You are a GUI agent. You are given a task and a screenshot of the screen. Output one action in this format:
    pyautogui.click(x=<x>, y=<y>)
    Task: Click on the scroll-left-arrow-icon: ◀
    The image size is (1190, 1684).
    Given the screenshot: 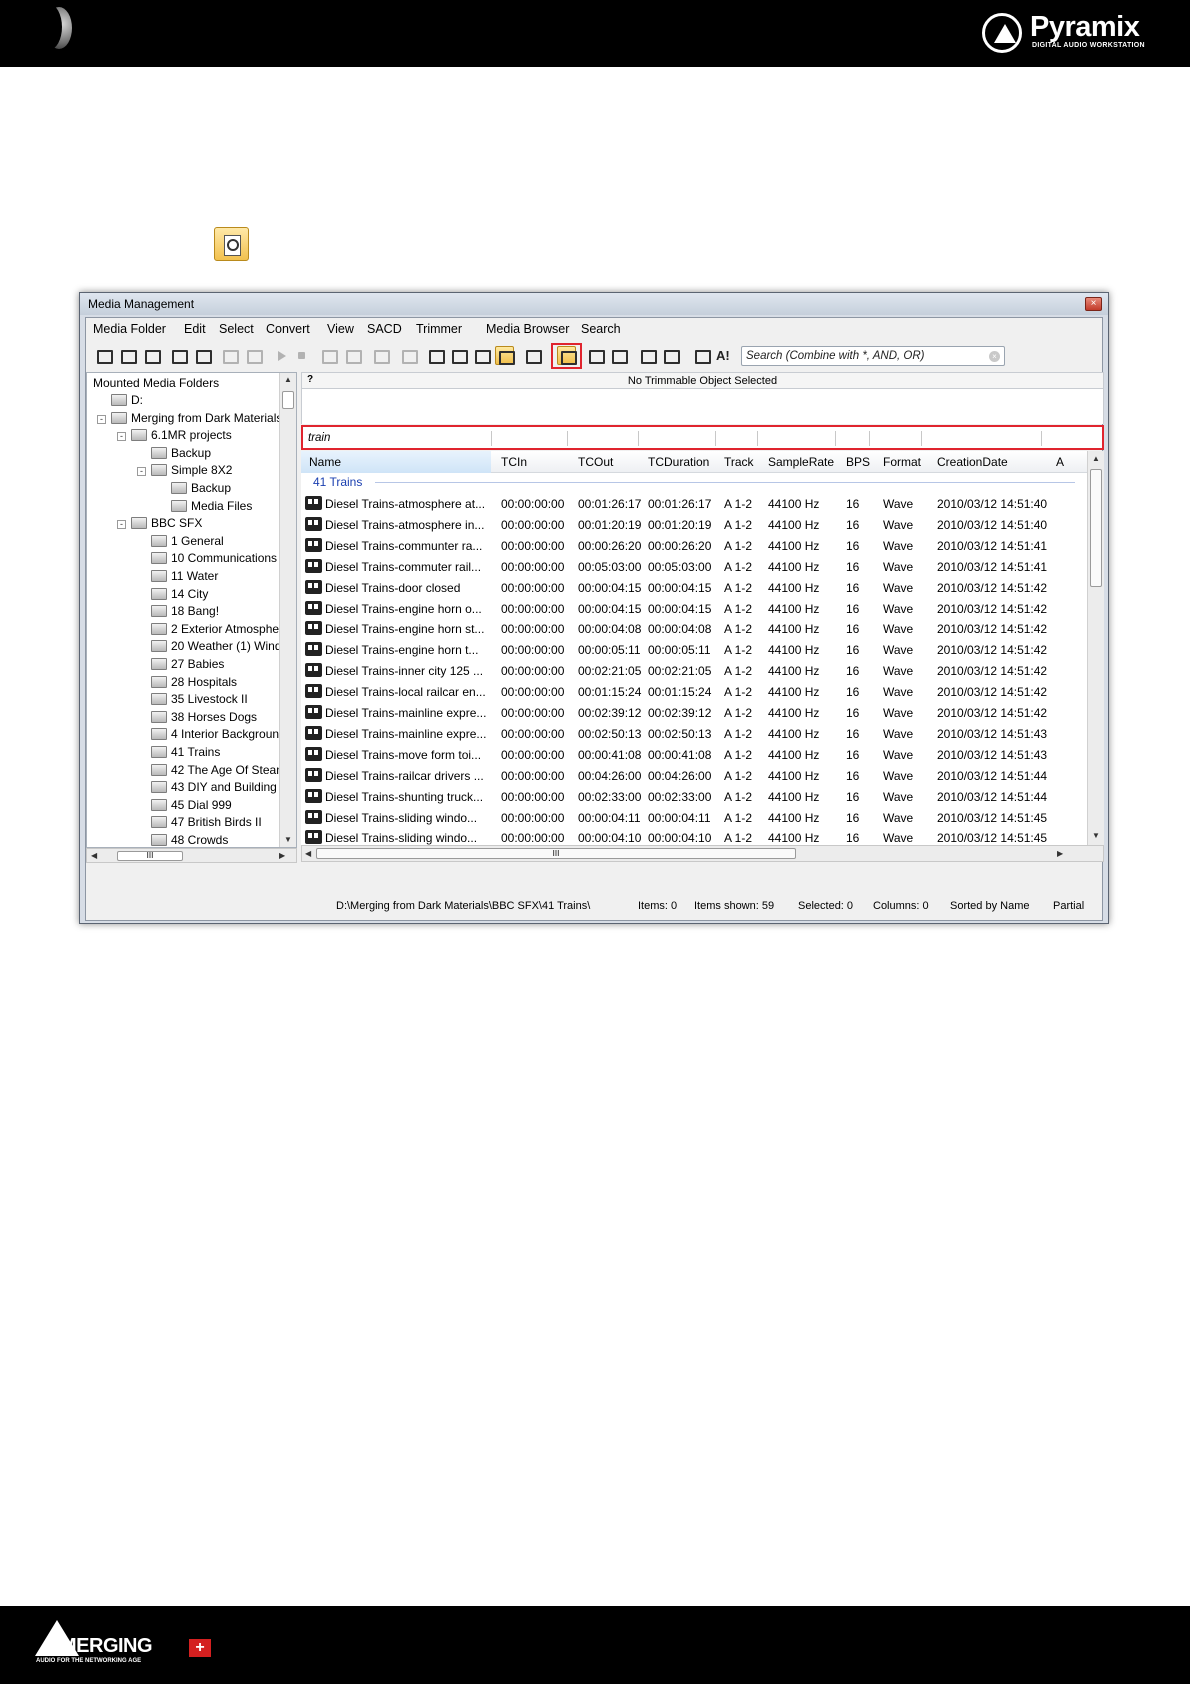 What is the action you would take?
    pyautogui.click(x=94, y=855)
    